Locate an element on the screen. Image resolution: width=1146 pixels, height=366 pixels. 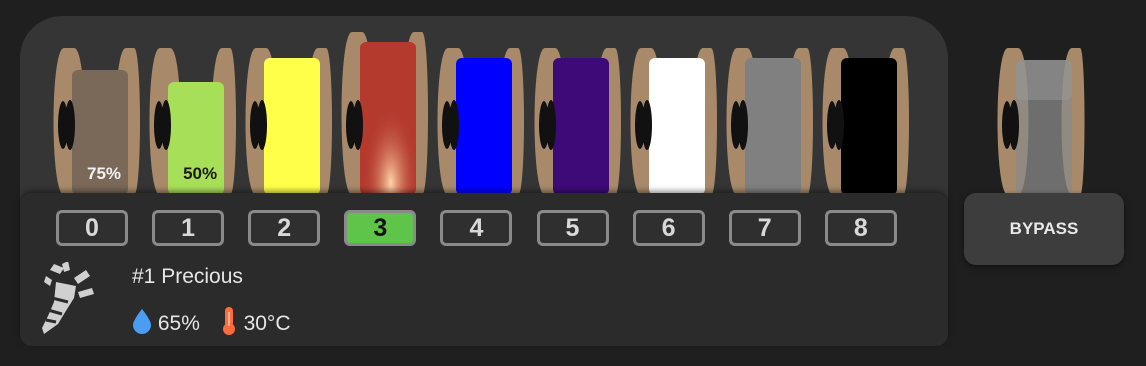
gate-button-3: 3 is located at coordinates (380, 228).